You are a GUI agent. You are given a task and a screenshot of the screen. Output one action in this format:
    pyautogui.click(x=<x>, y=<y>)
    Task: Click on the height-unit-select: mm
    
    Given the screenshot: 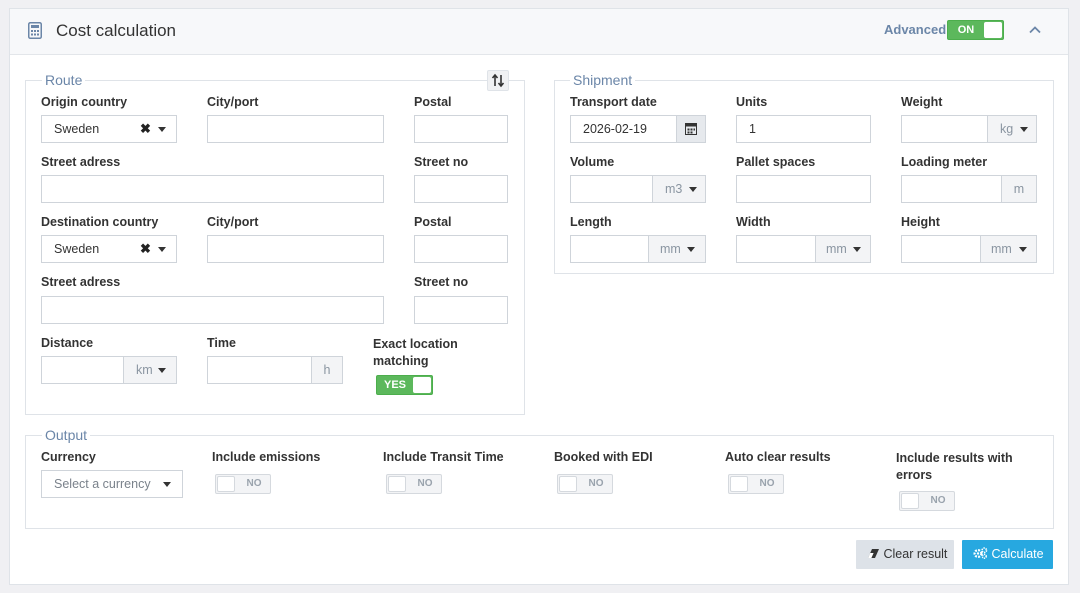 What is the action you would take?
    pyautogui.click(x=1008, y=249)
    